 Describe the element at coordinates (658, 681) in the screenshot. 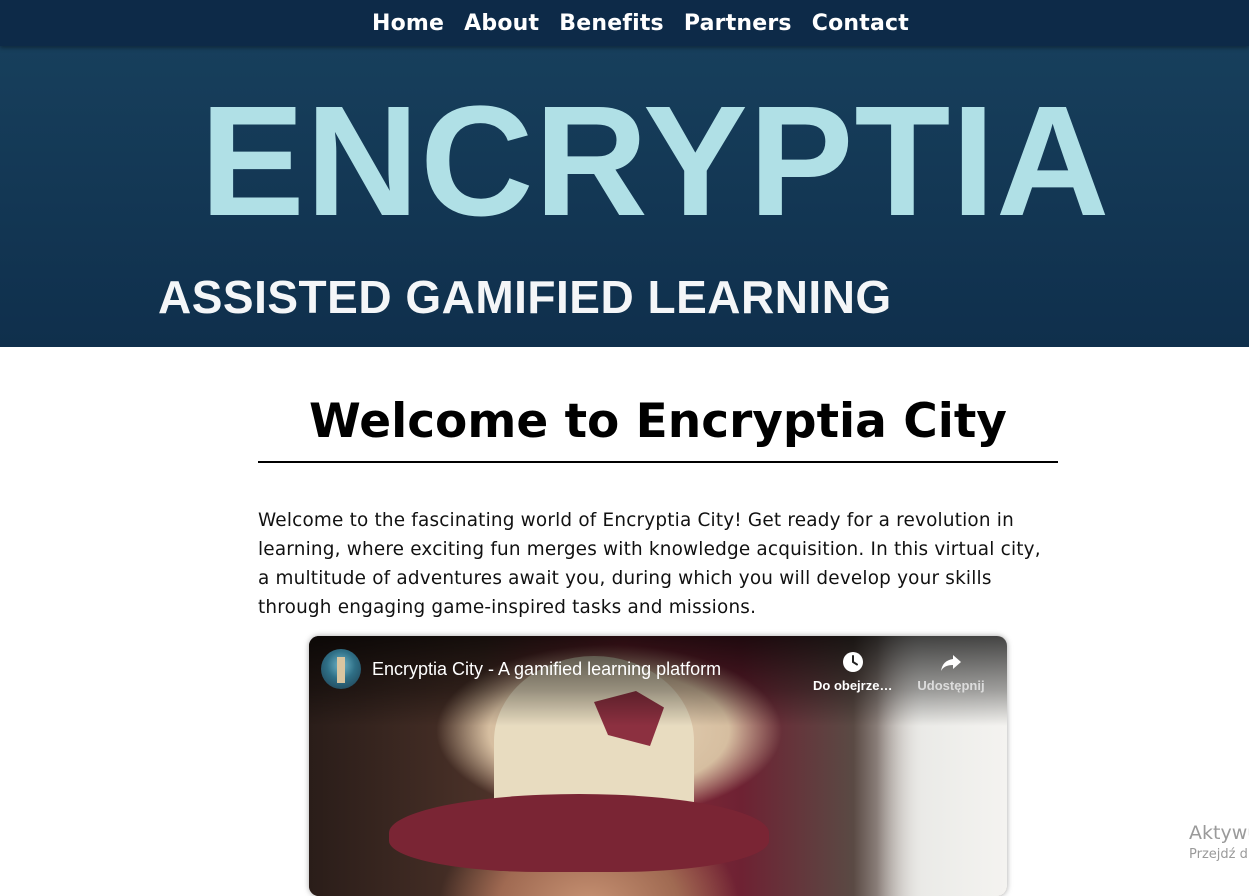

I see `video-top-gradient` at that location.